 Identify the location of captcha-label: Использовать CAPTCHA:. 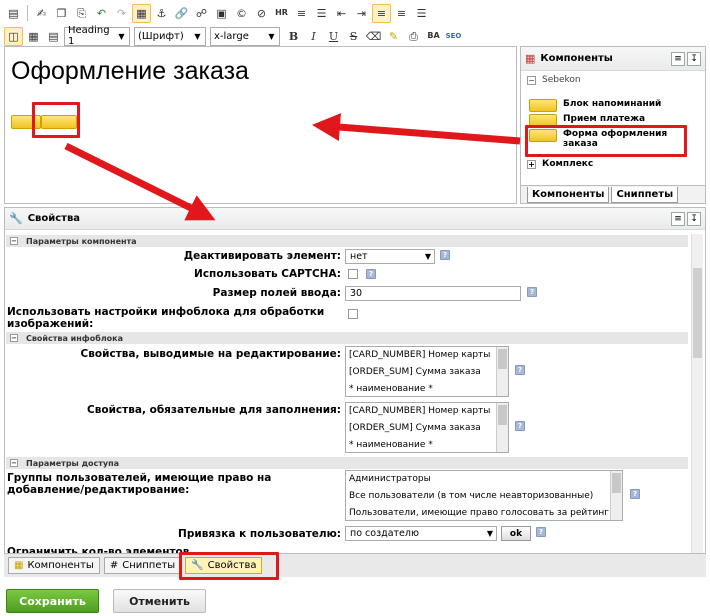
(267, 274).